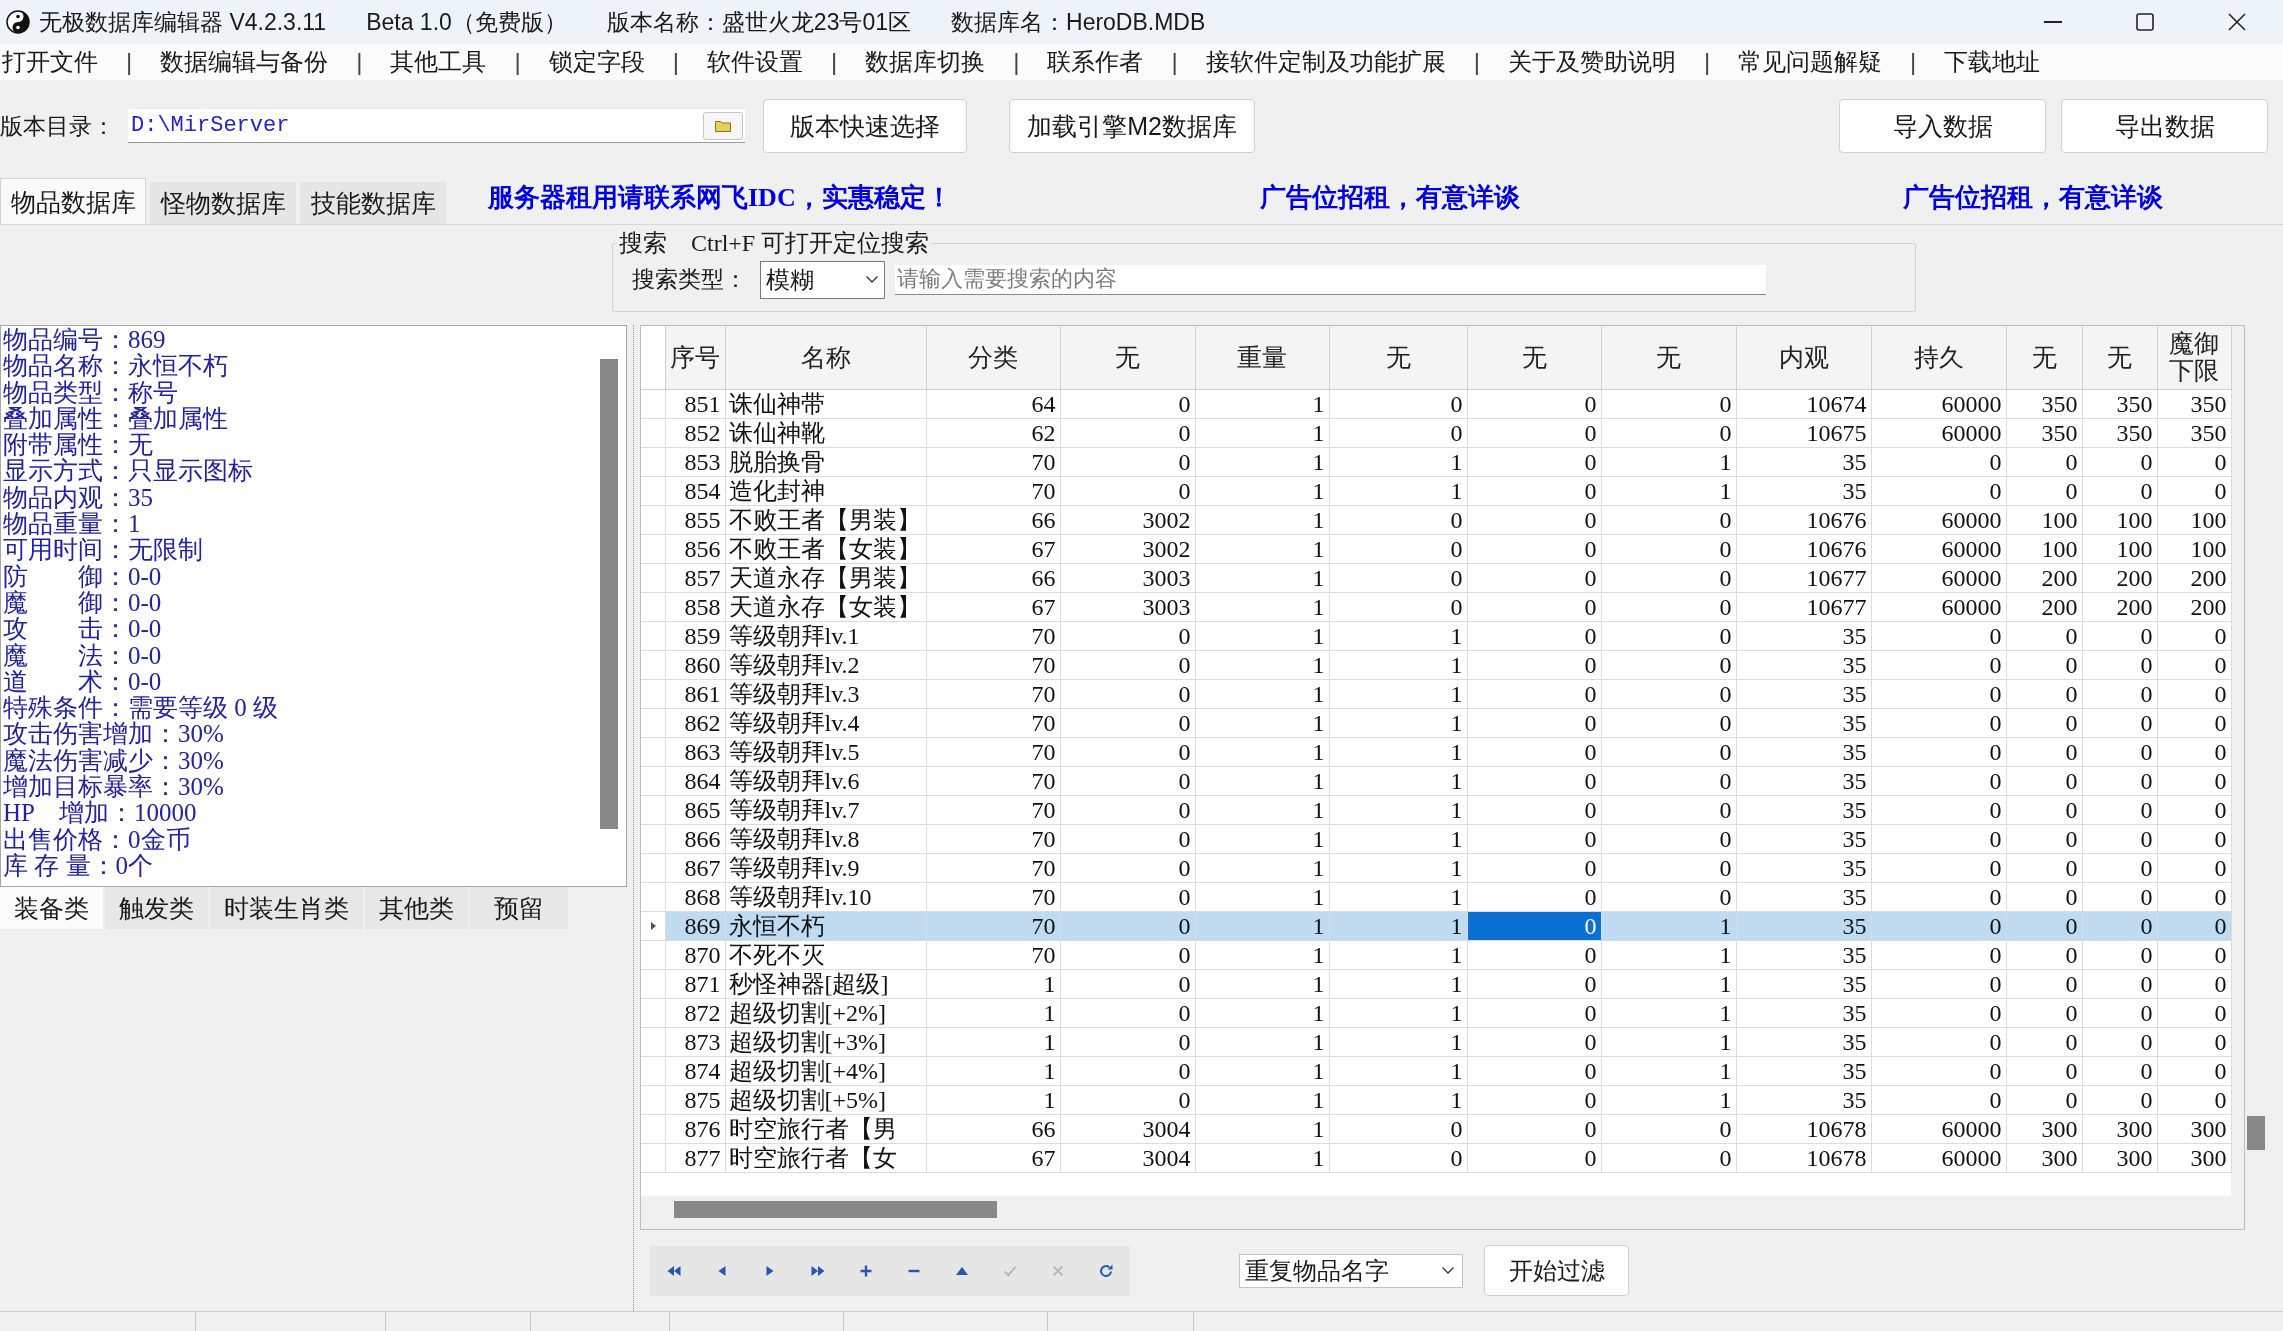 This screenshot has width=2283, height=1331. What do you see at coordinates (1436, 780) in the screenshot?
I see `table-row: 864 等级朝拜lv.6 70 0 1 1 0 0 35 0 0 0 0` at bounding box center [1436, 780].